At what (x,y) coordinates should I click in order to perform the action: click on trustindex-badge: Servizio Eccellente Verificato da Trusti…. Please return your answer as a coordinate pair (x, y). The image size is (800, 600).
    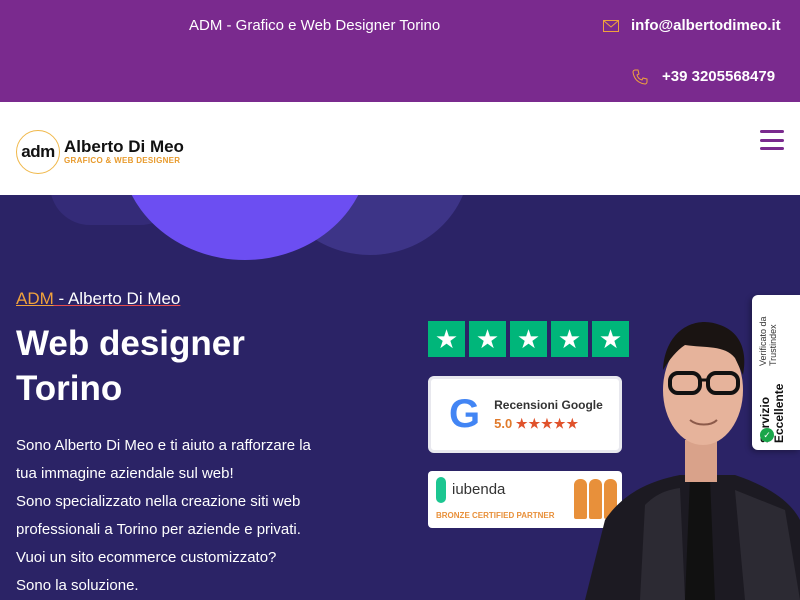
    Looking at the image, I should click on (776, 372).